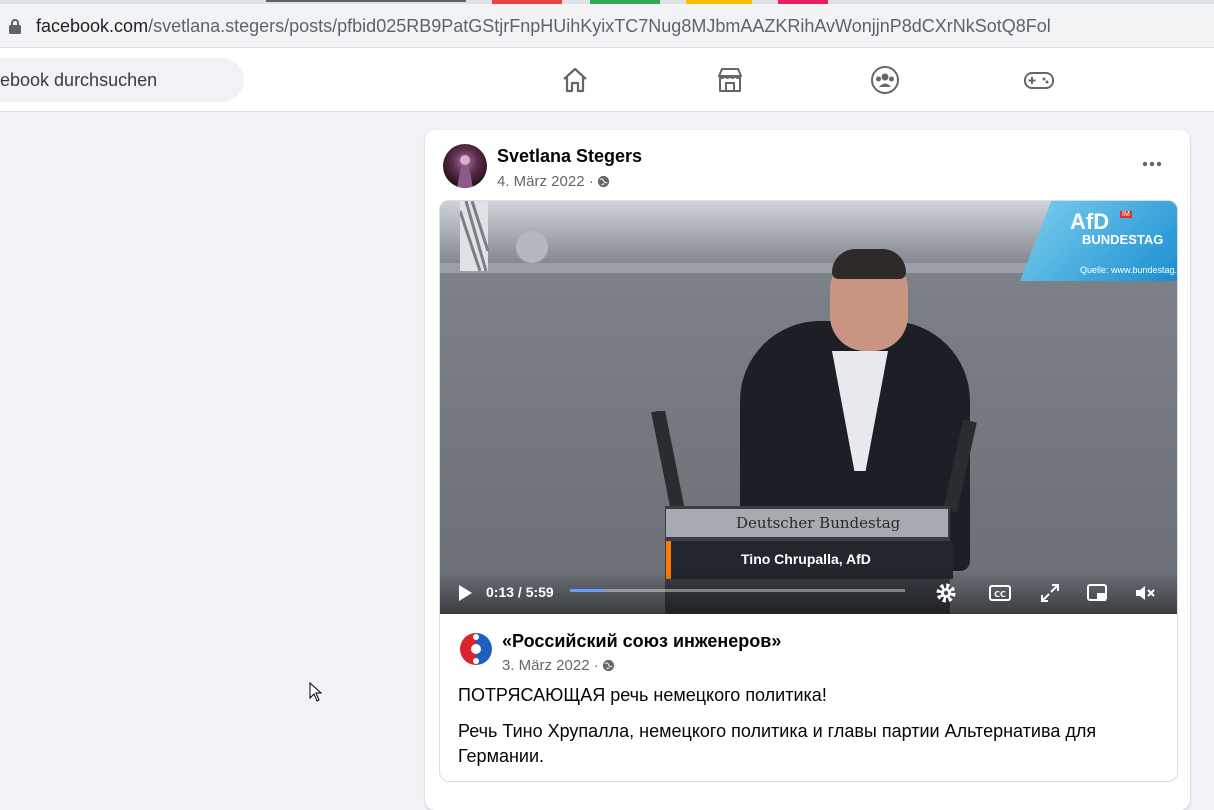 This screenshot has height=810, width=1214. I want to click on marketplace-nav-button, so click(730, 80).